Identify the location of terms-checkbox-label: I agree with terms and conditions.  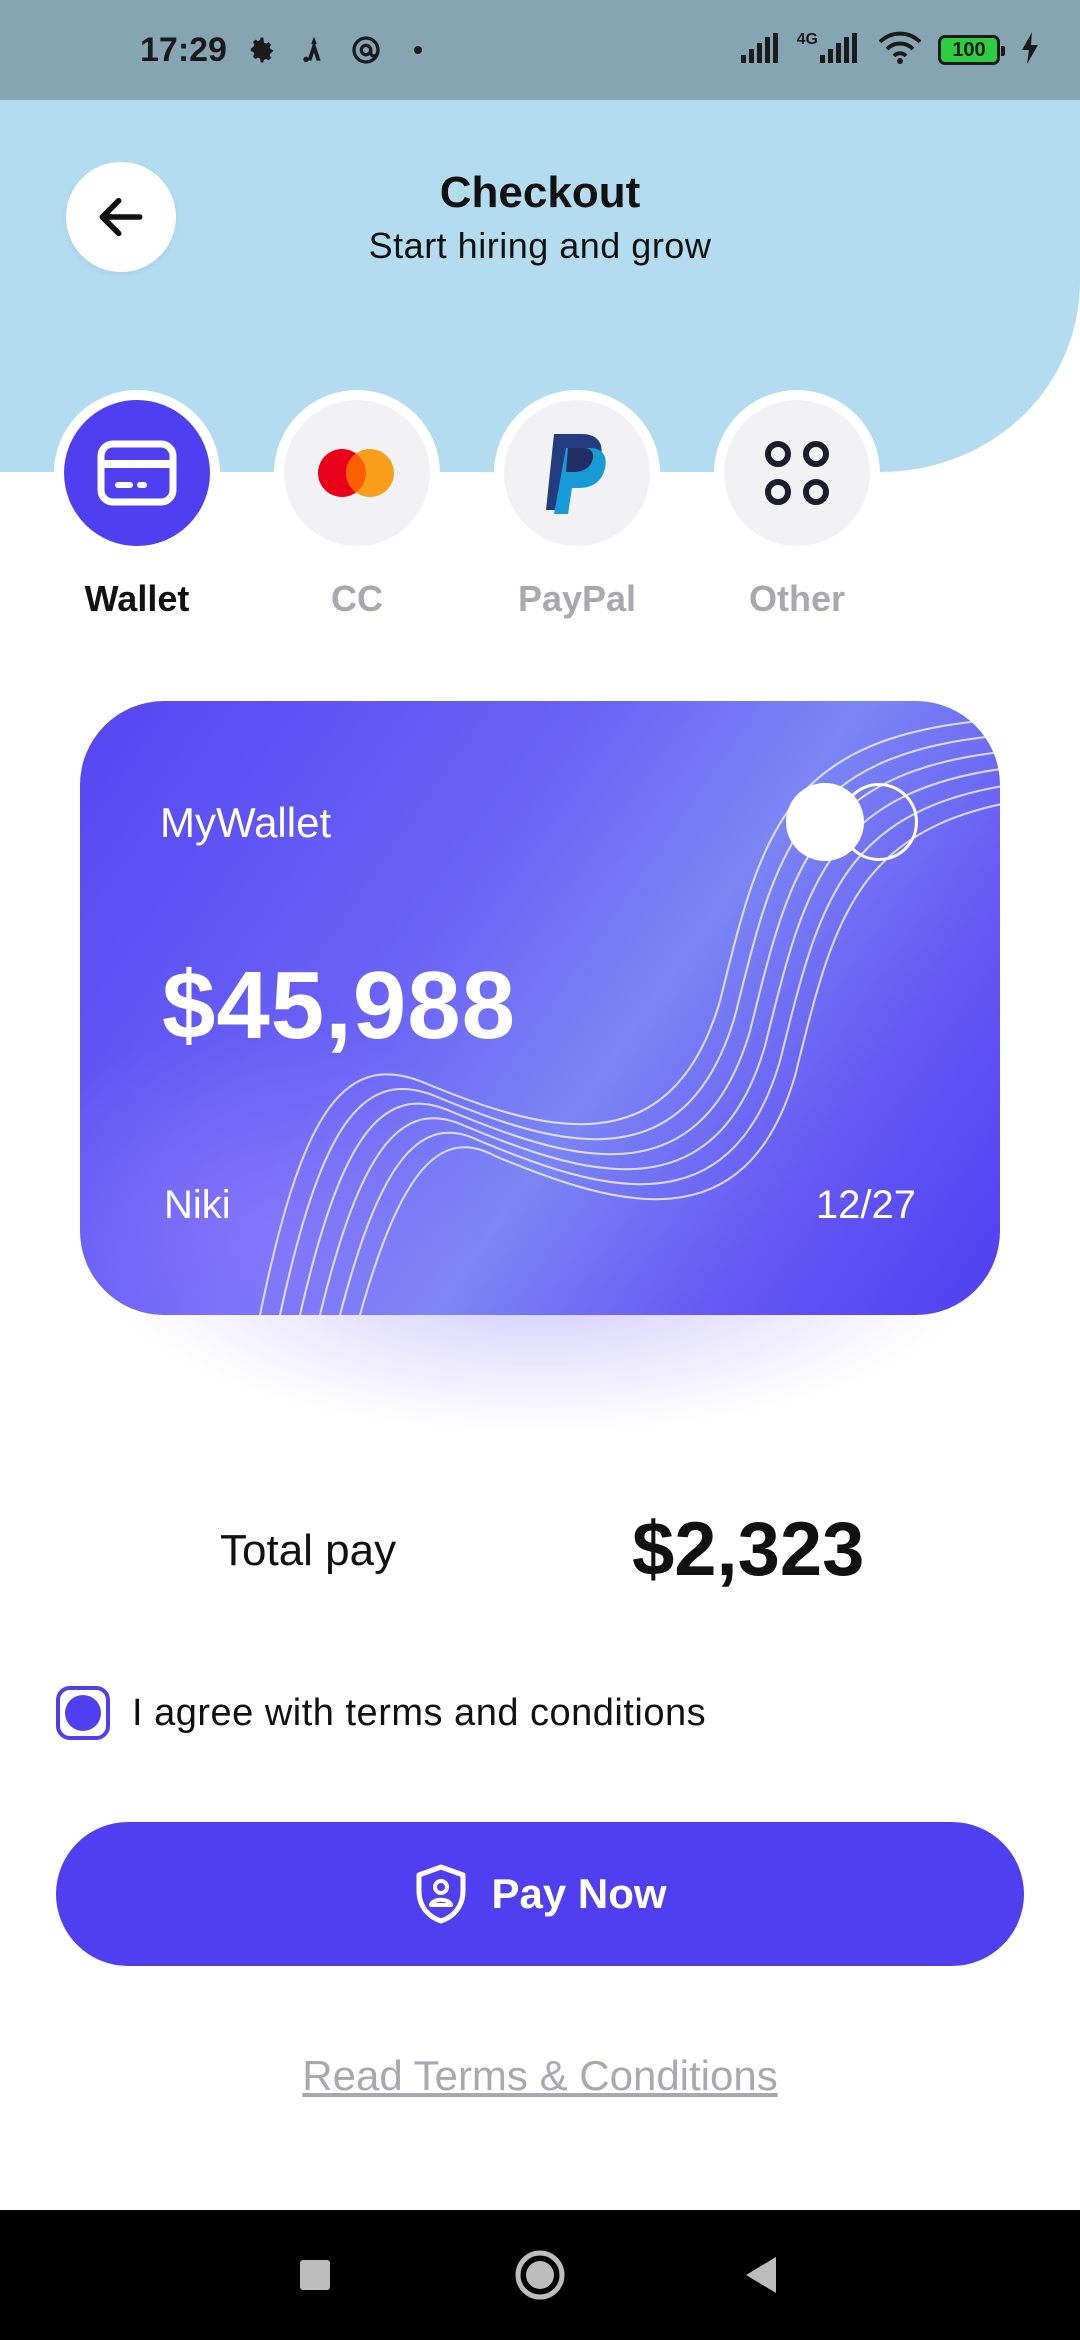
(419, 1713).